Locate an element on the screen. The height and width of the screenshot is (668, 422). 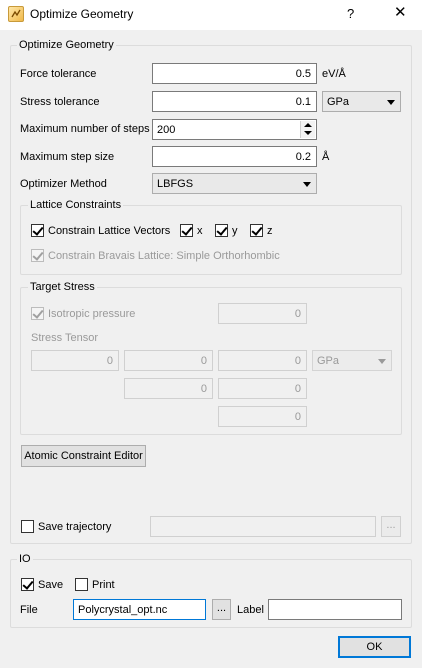
stress-tensor-label: Stress Tensor is located at coordinates (65, 338).